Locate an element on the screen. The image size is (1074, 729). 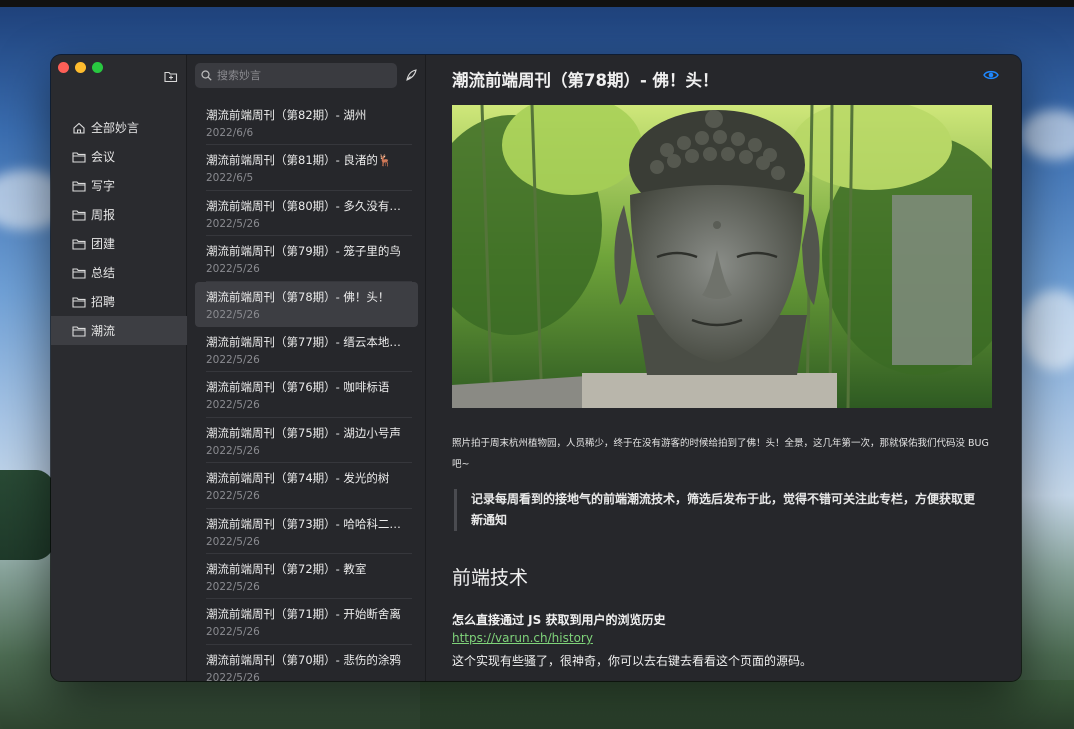
note-list-item: 潮流前端周刊（第77期）- 缙云本地… 2022/5/26 is located at coordinates (306, 350).